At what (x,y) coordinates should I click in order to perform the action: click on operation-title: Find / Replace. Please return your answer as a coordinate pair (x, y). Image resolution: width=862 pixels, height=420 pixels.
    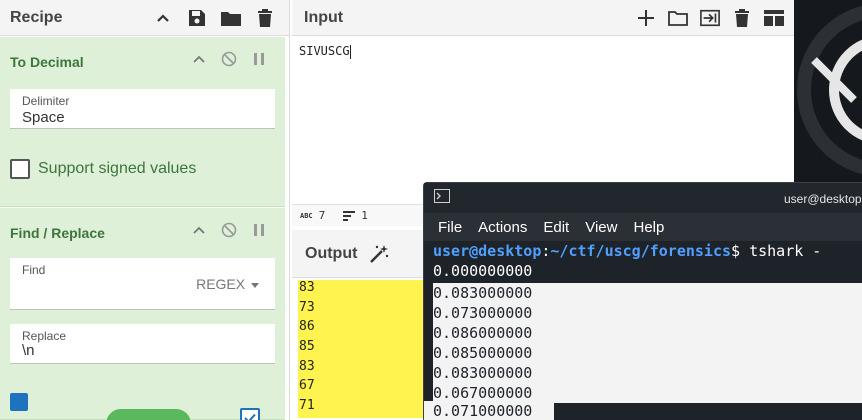
    Looking at the image, I should click on (57, 233).